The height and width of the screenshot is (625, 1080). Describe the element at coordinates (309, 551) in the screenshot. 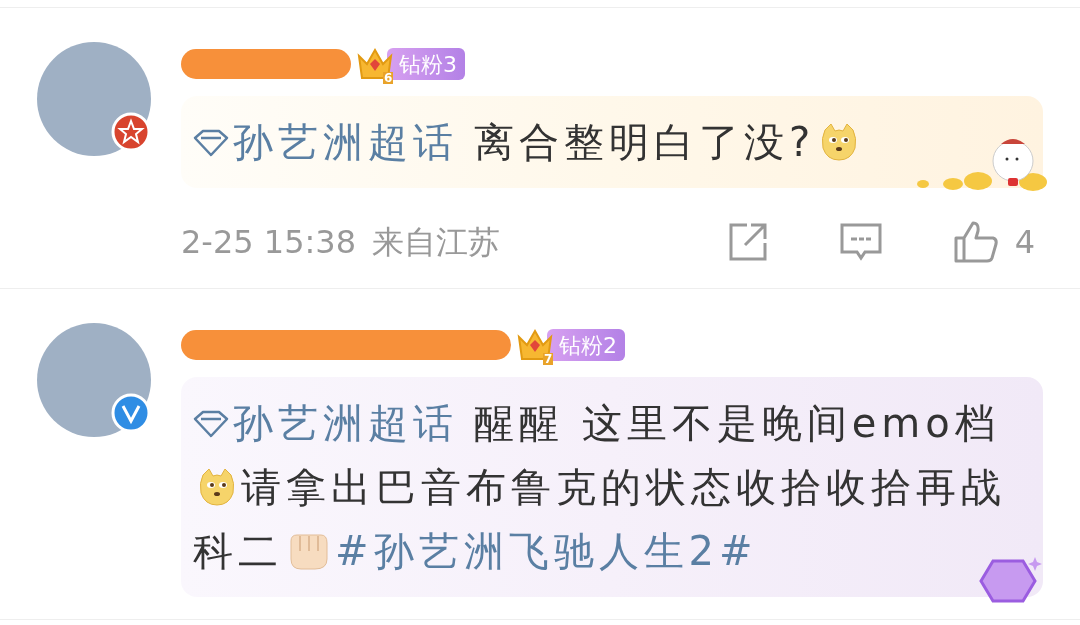

I see `fist-emoji-icon` at that location.